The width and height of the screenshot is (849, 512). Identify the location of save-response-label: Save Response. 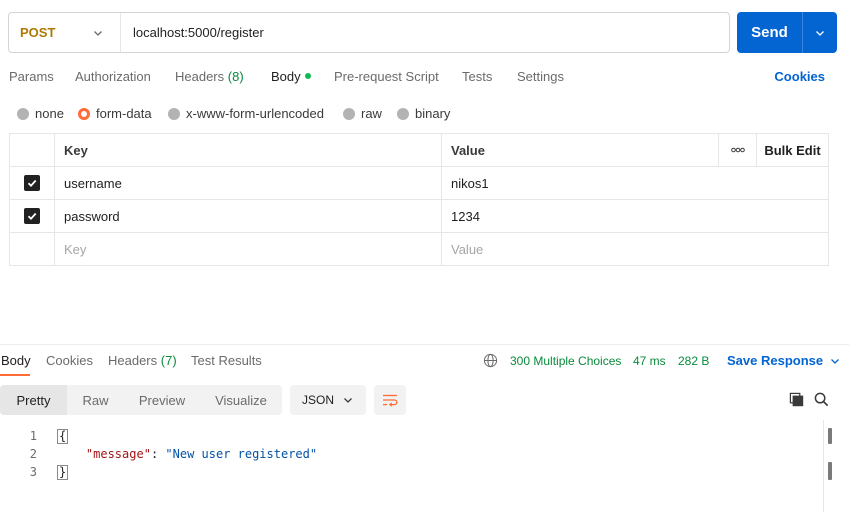
(775, 360).